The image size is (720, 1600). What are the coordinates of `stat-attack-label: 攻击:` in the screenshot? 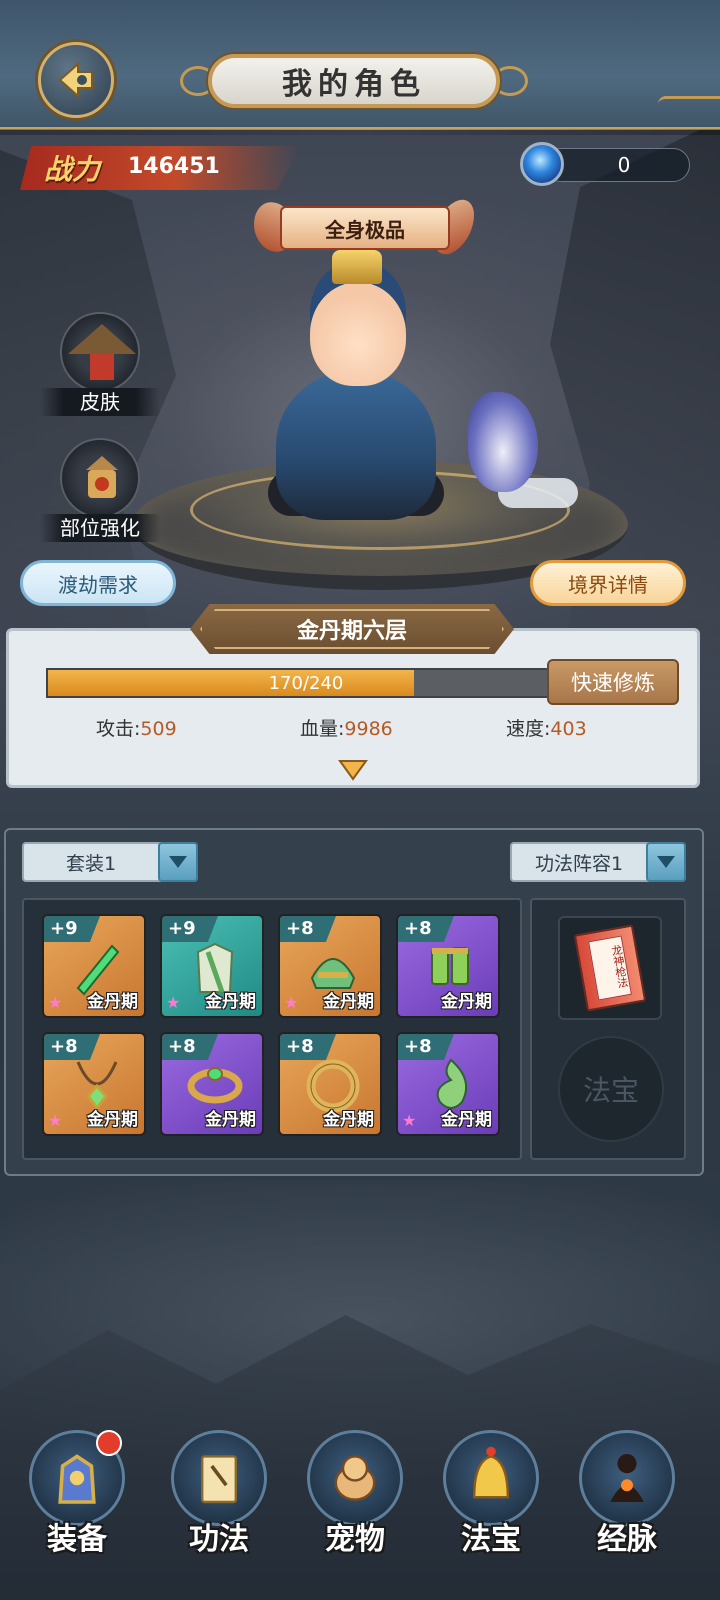 It's located at (118, 729).